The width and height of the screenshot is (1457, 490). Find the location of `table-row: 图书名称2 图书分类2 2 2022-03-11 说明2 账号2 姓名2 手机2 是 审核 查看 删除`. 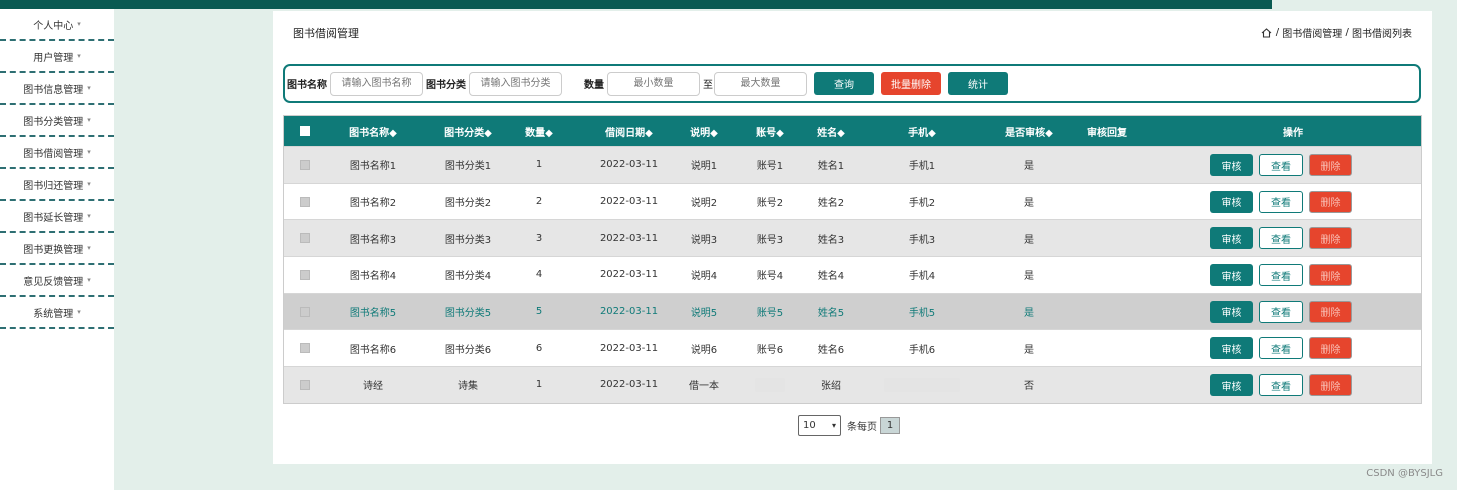

table-row: 图书名称2 图书分类2 2 2022-03-11 说明2 账号2 姓名2 手机2 是 审核 查看 删除 is located at coordinates (852, 201).